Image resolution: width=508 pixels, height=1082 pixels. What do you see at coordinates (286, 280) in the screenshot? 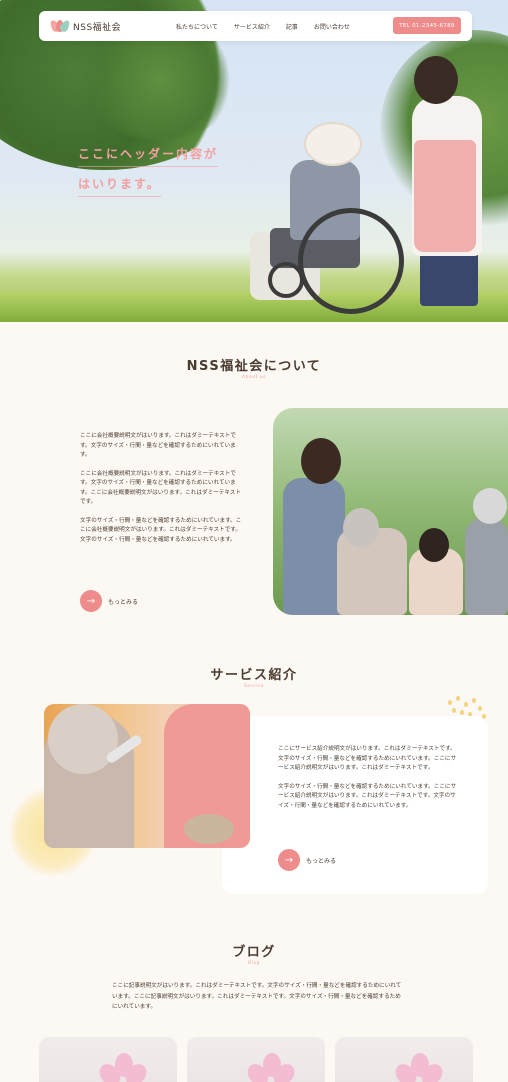
I see `hero-small-wheel` at bounding box center [286, 280].